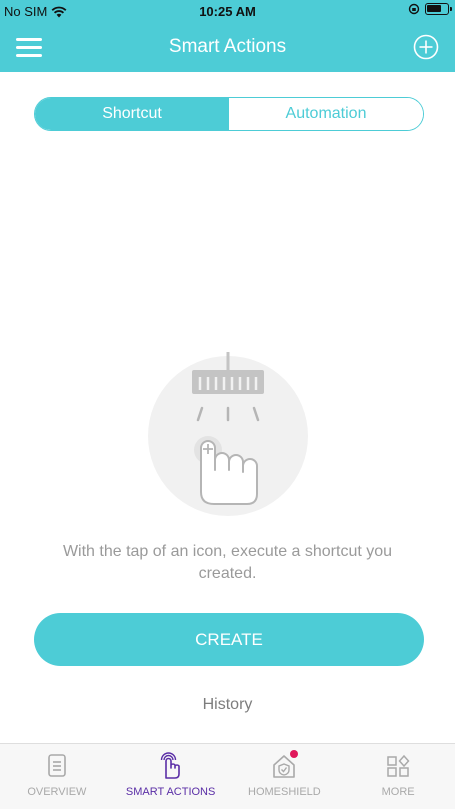 The width and height of the screenshot is (455, 809). What do you see at coordinates (285, 765) in the screenshot?
I see `tab-icon-wrap` at bounding box center [285, 765].